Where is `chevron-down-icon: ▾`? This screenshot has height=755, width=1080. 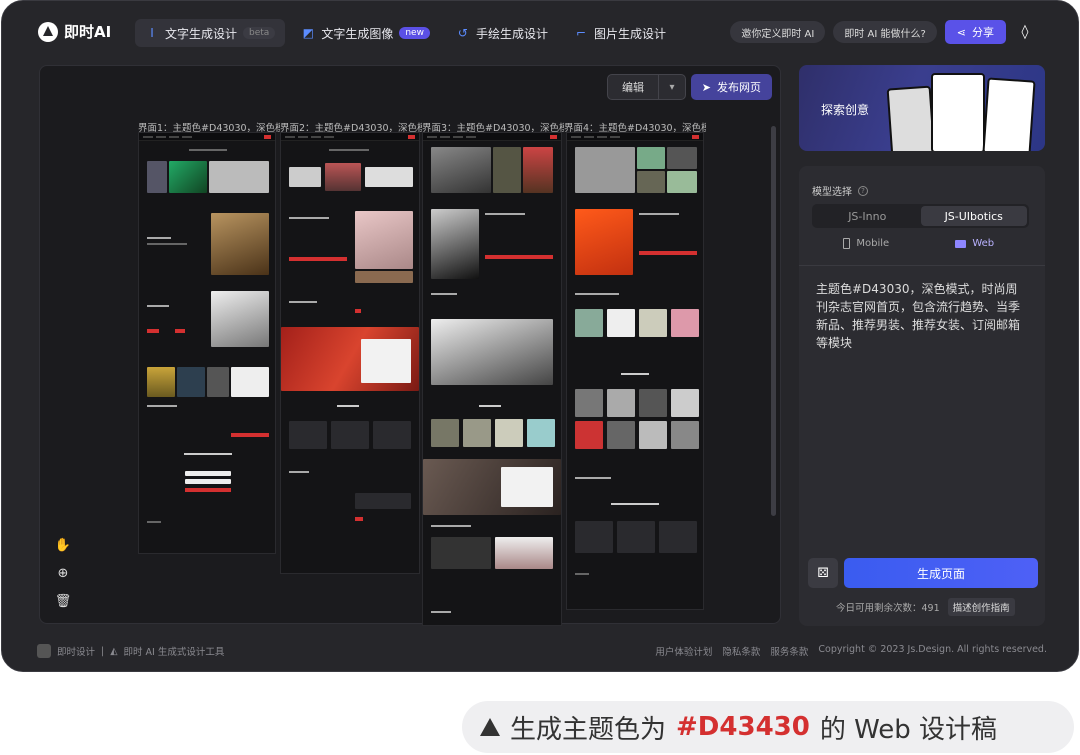 chevron-down-icon: ▾ is located at coordinates (672, 87).